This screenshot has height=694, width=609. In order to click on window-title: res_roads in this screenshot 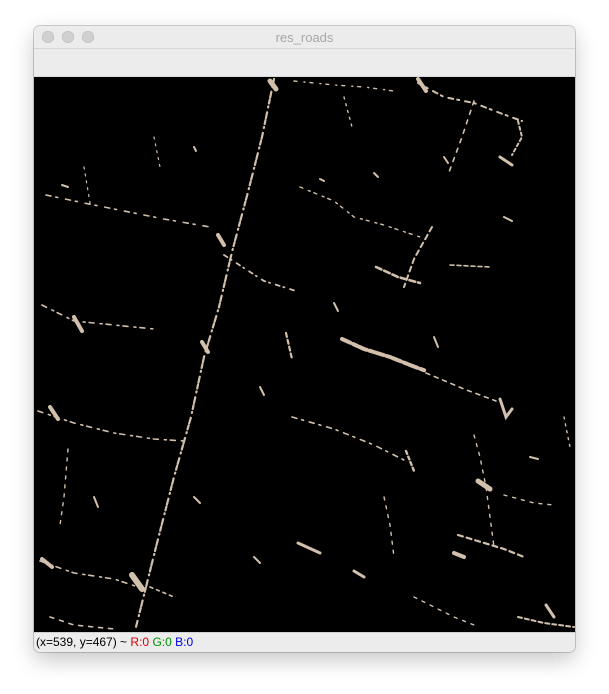, I will do `click(304, 37)`.